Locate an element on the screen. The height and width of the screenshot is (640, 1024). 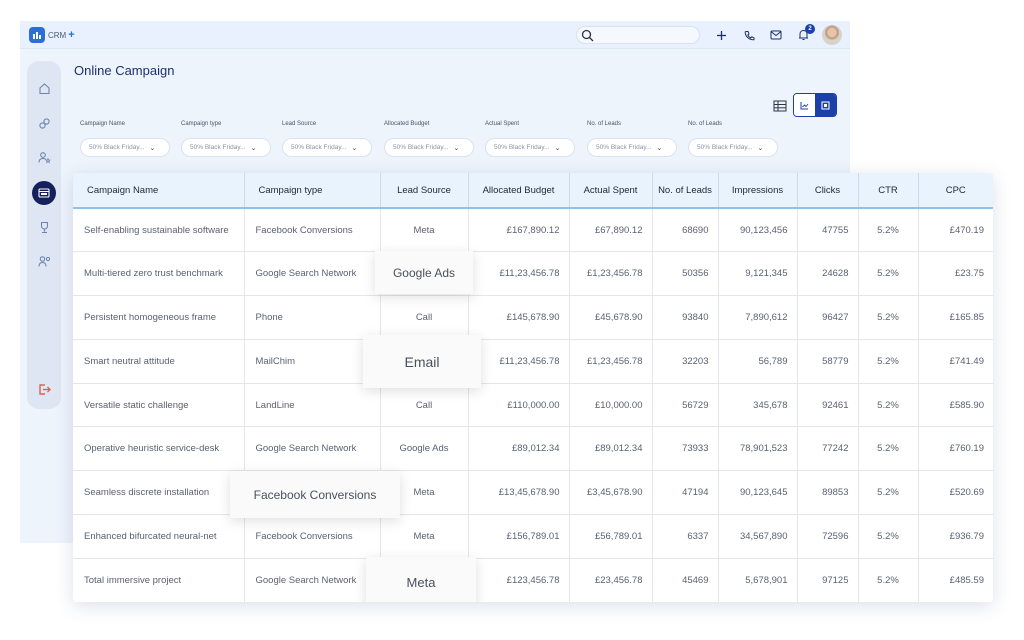
cell-actual-spent: £56,789.01 is located at coordinates (611, 536).